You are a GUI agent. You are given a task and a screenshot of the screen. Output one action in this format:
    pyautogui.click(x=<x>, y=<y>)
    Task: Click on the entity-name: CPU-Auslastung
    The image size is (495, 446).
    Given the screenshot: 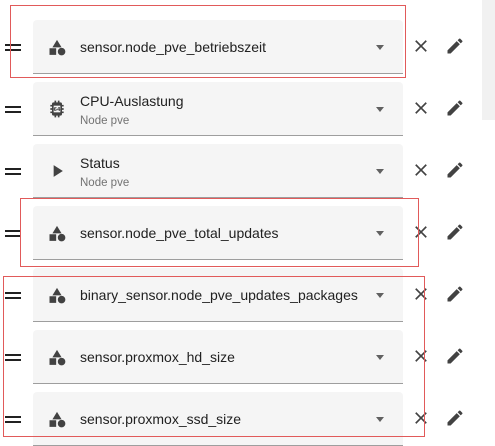 What is the action you would take?
    pyautogui.click(x=132, y=101)
    